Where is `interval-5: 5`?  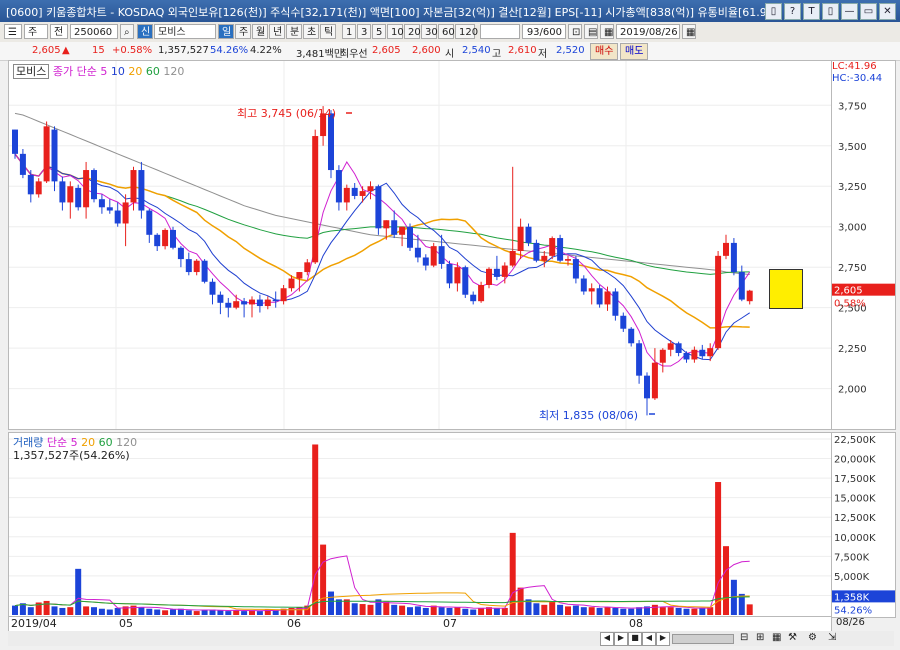 interval-5: 5 is located at coordinates (379, 31).